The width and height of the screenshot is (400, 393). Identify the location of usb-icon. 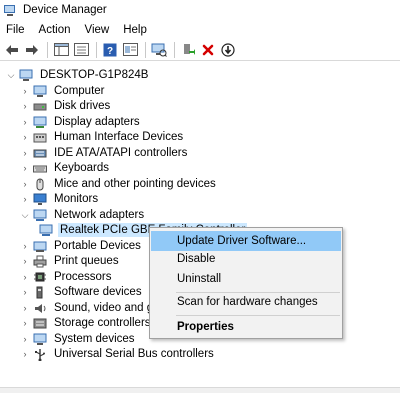
(40, 354).